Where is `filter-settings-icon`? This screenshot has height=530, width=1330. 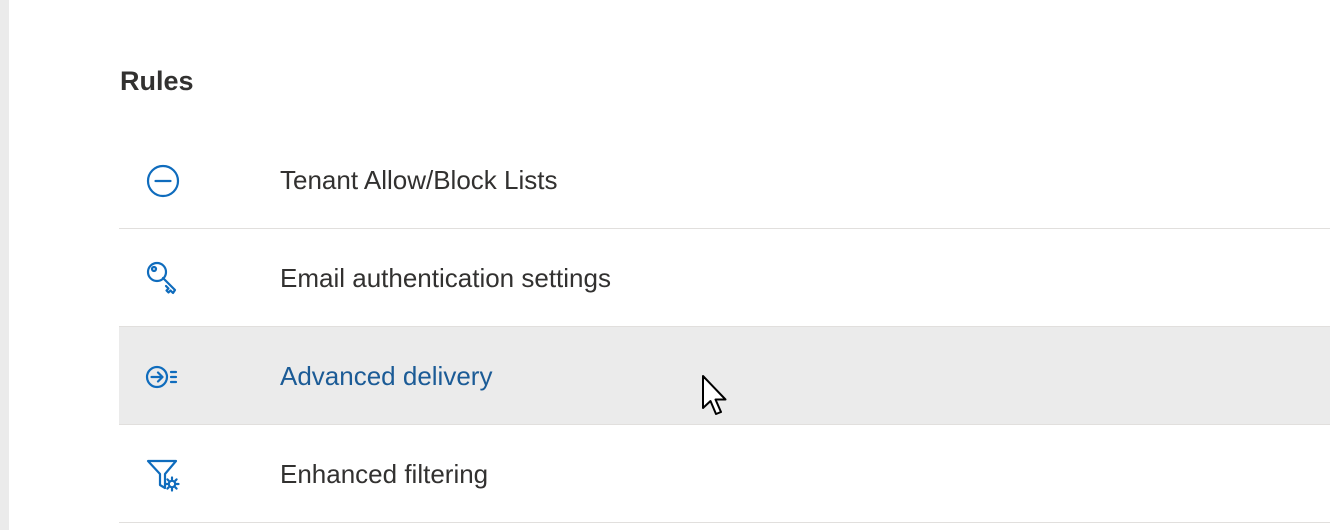 filter-settings-icon is located at coordinates (163, 475).